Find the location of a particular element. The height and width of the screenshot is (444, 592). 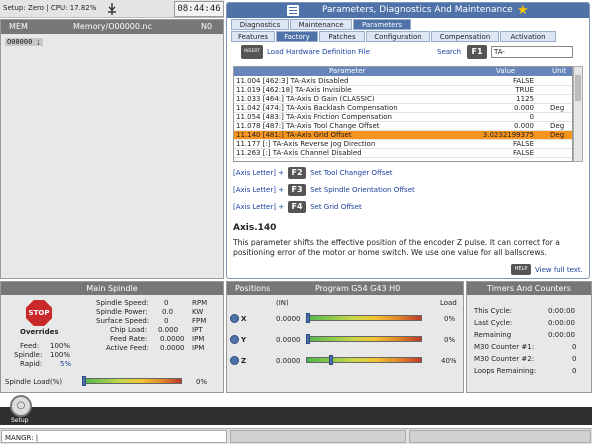

bottom-bar is located at coordinates (296, 416).